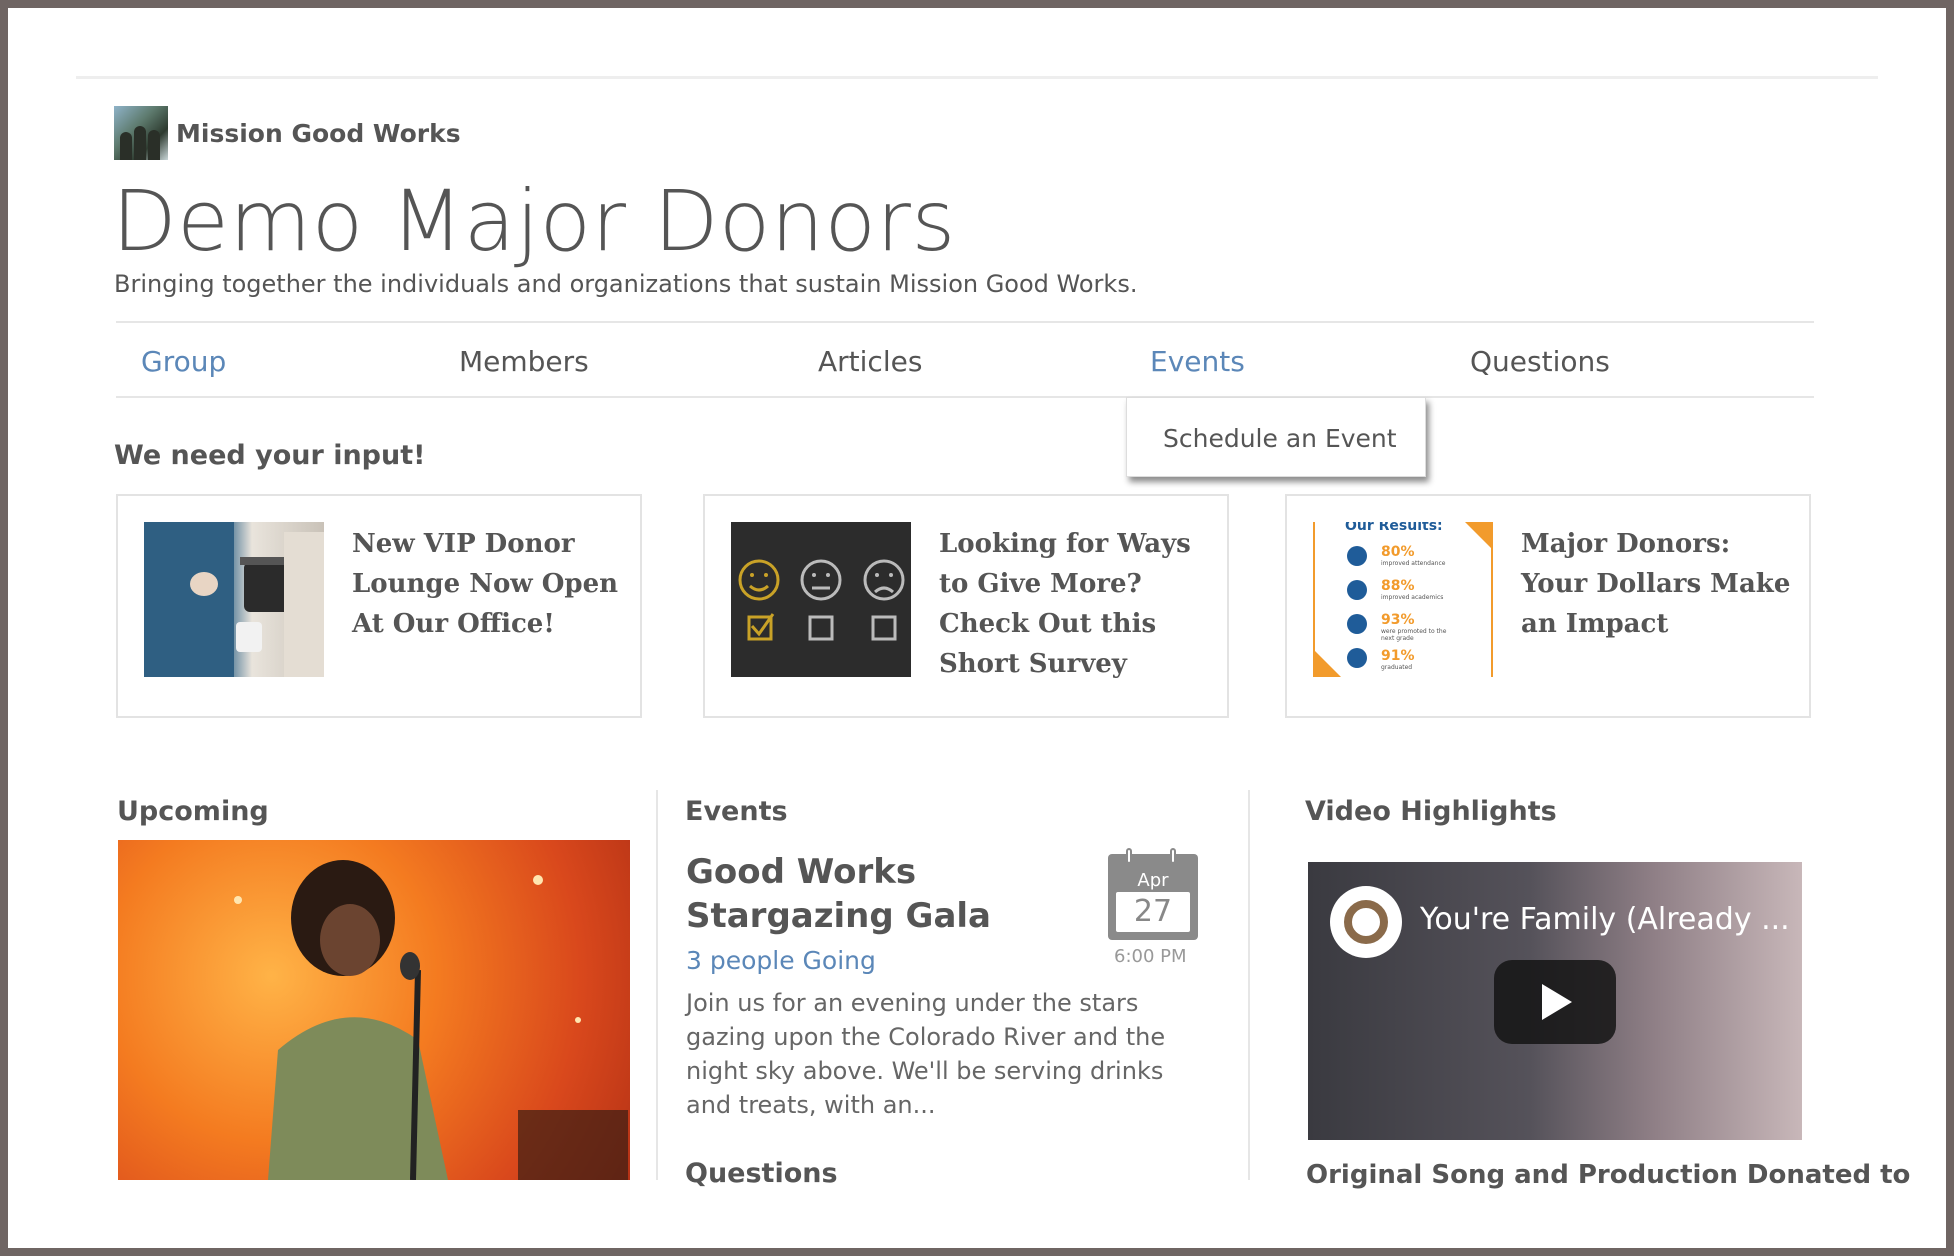  I want to click on page-title: Demo Major Donors, so click(534, 221).